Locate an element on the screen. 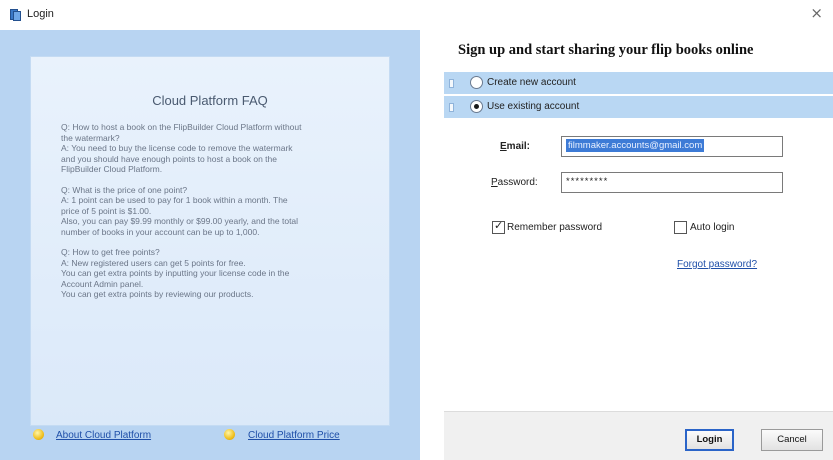 Image resolution: width=833 pixels, height=460 pixels. faq-title: Cloud Platform FAQ is located at coordinates (210, 100).